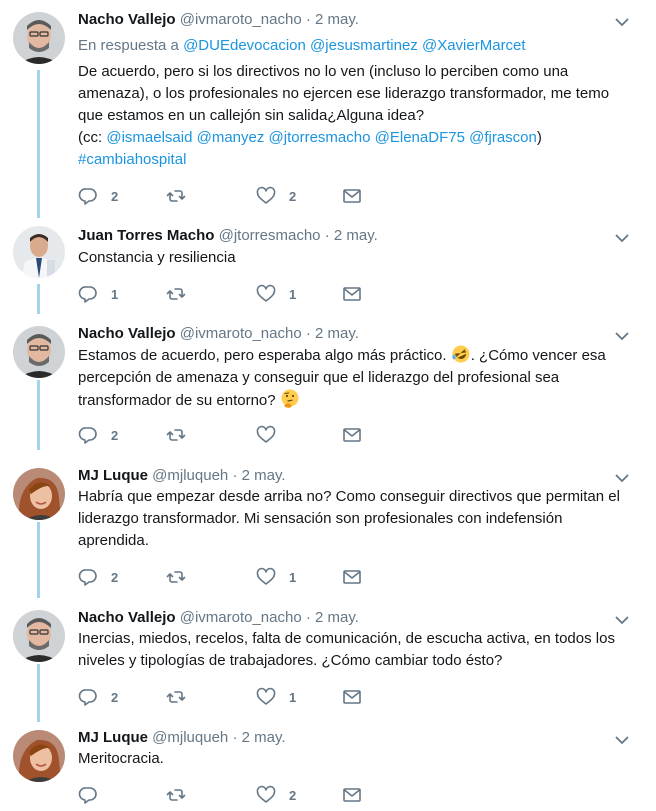  What do you see at coordinates (474, 45) in the screenshot?
I see `mention-link: @XavierMarcet` at bounding box center [474, 45].